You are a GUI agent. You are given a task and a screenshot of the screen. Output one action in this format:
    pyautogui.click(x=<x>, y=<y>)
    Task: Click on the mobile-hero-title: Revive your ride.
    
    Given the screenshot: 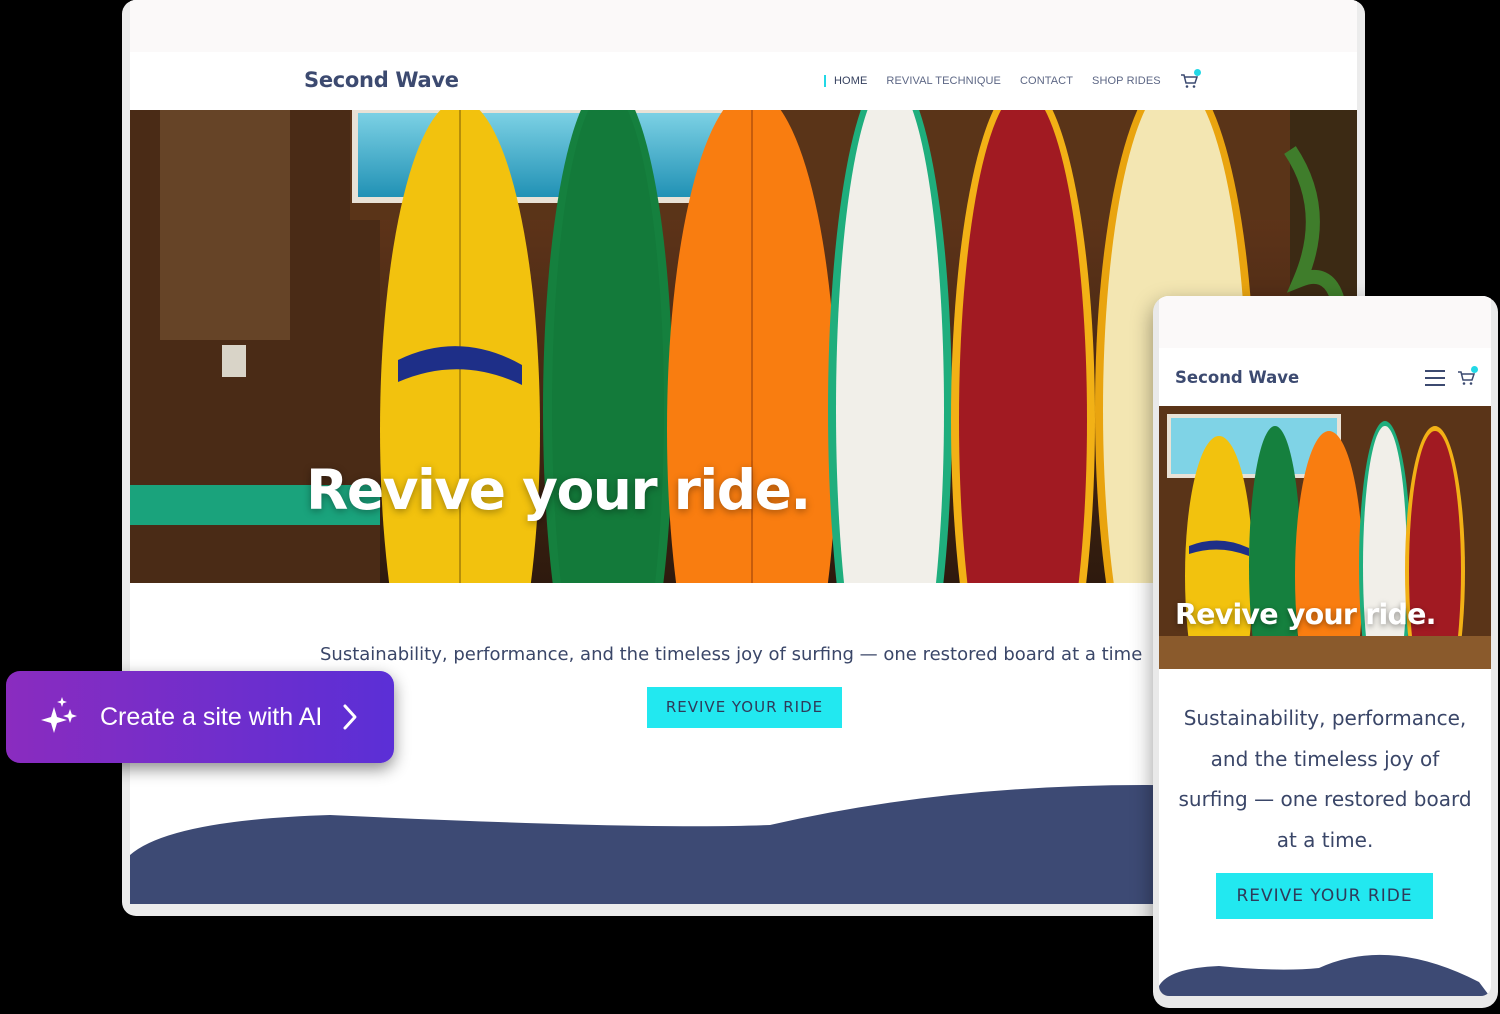 What is the action you would take?
    pyautogui.click(x=1305, y=614)
    